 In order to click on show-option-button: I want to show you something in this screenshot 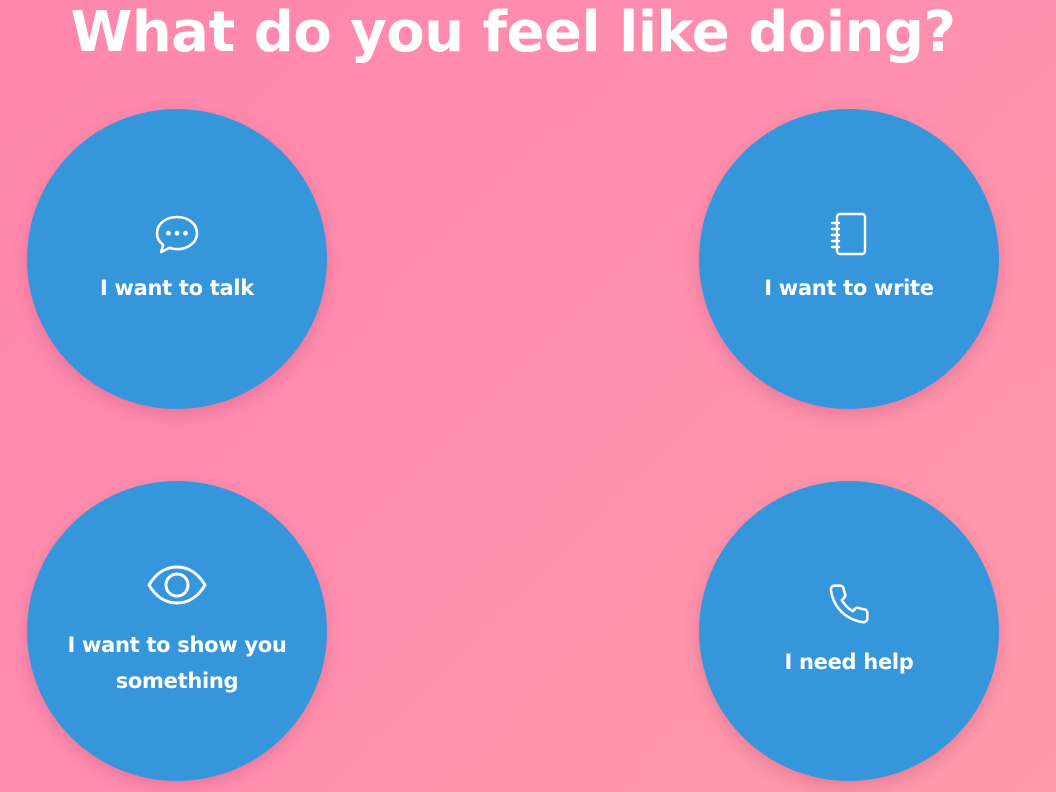, I will do `click(177, 631)`.